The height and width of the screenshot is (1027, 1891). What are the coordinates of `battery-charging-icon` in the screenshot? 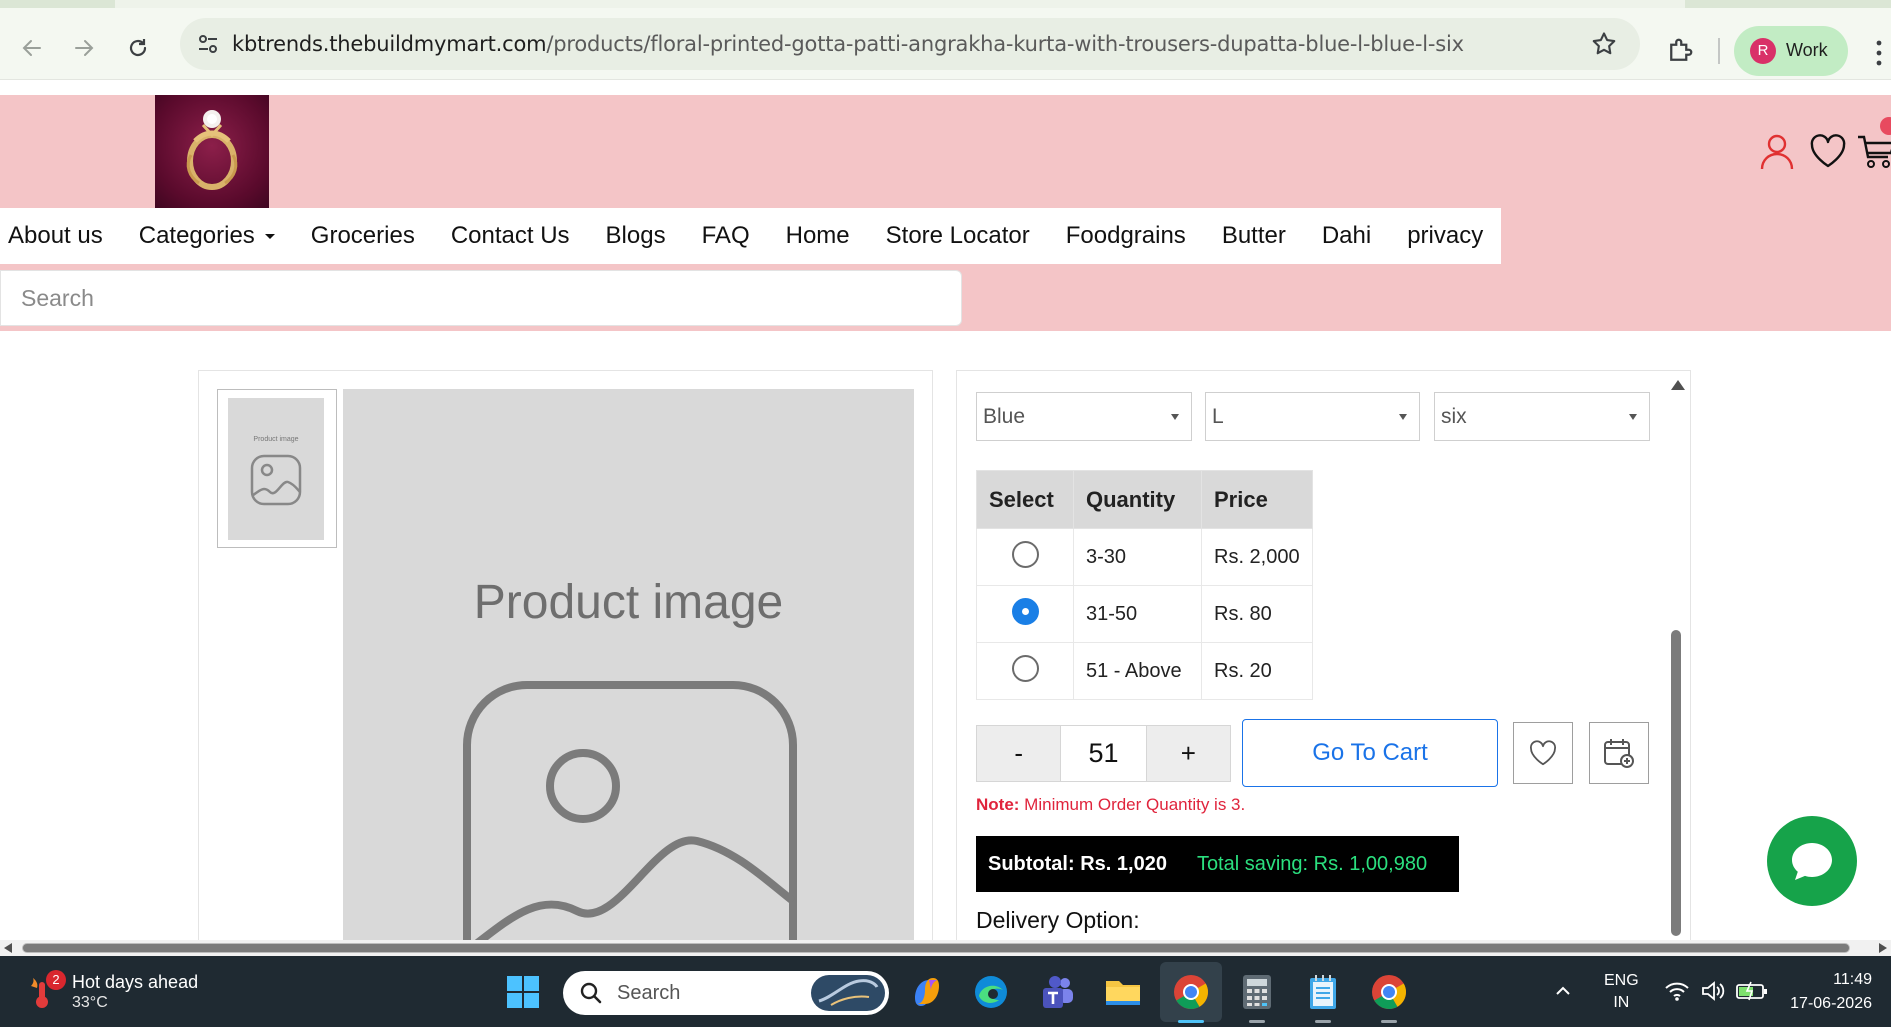 It's located at (1752, 991).